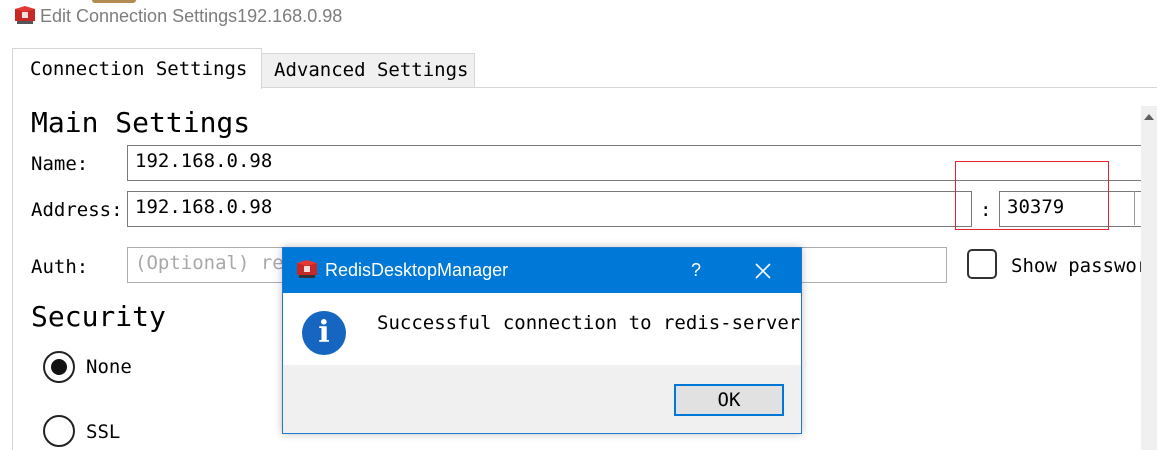 The width and height of the screenshot is (1157, 450). What do you see at coordinates (114, 1) in the screenshot?
I see `title-decoration` at bounding box center [114, 1].